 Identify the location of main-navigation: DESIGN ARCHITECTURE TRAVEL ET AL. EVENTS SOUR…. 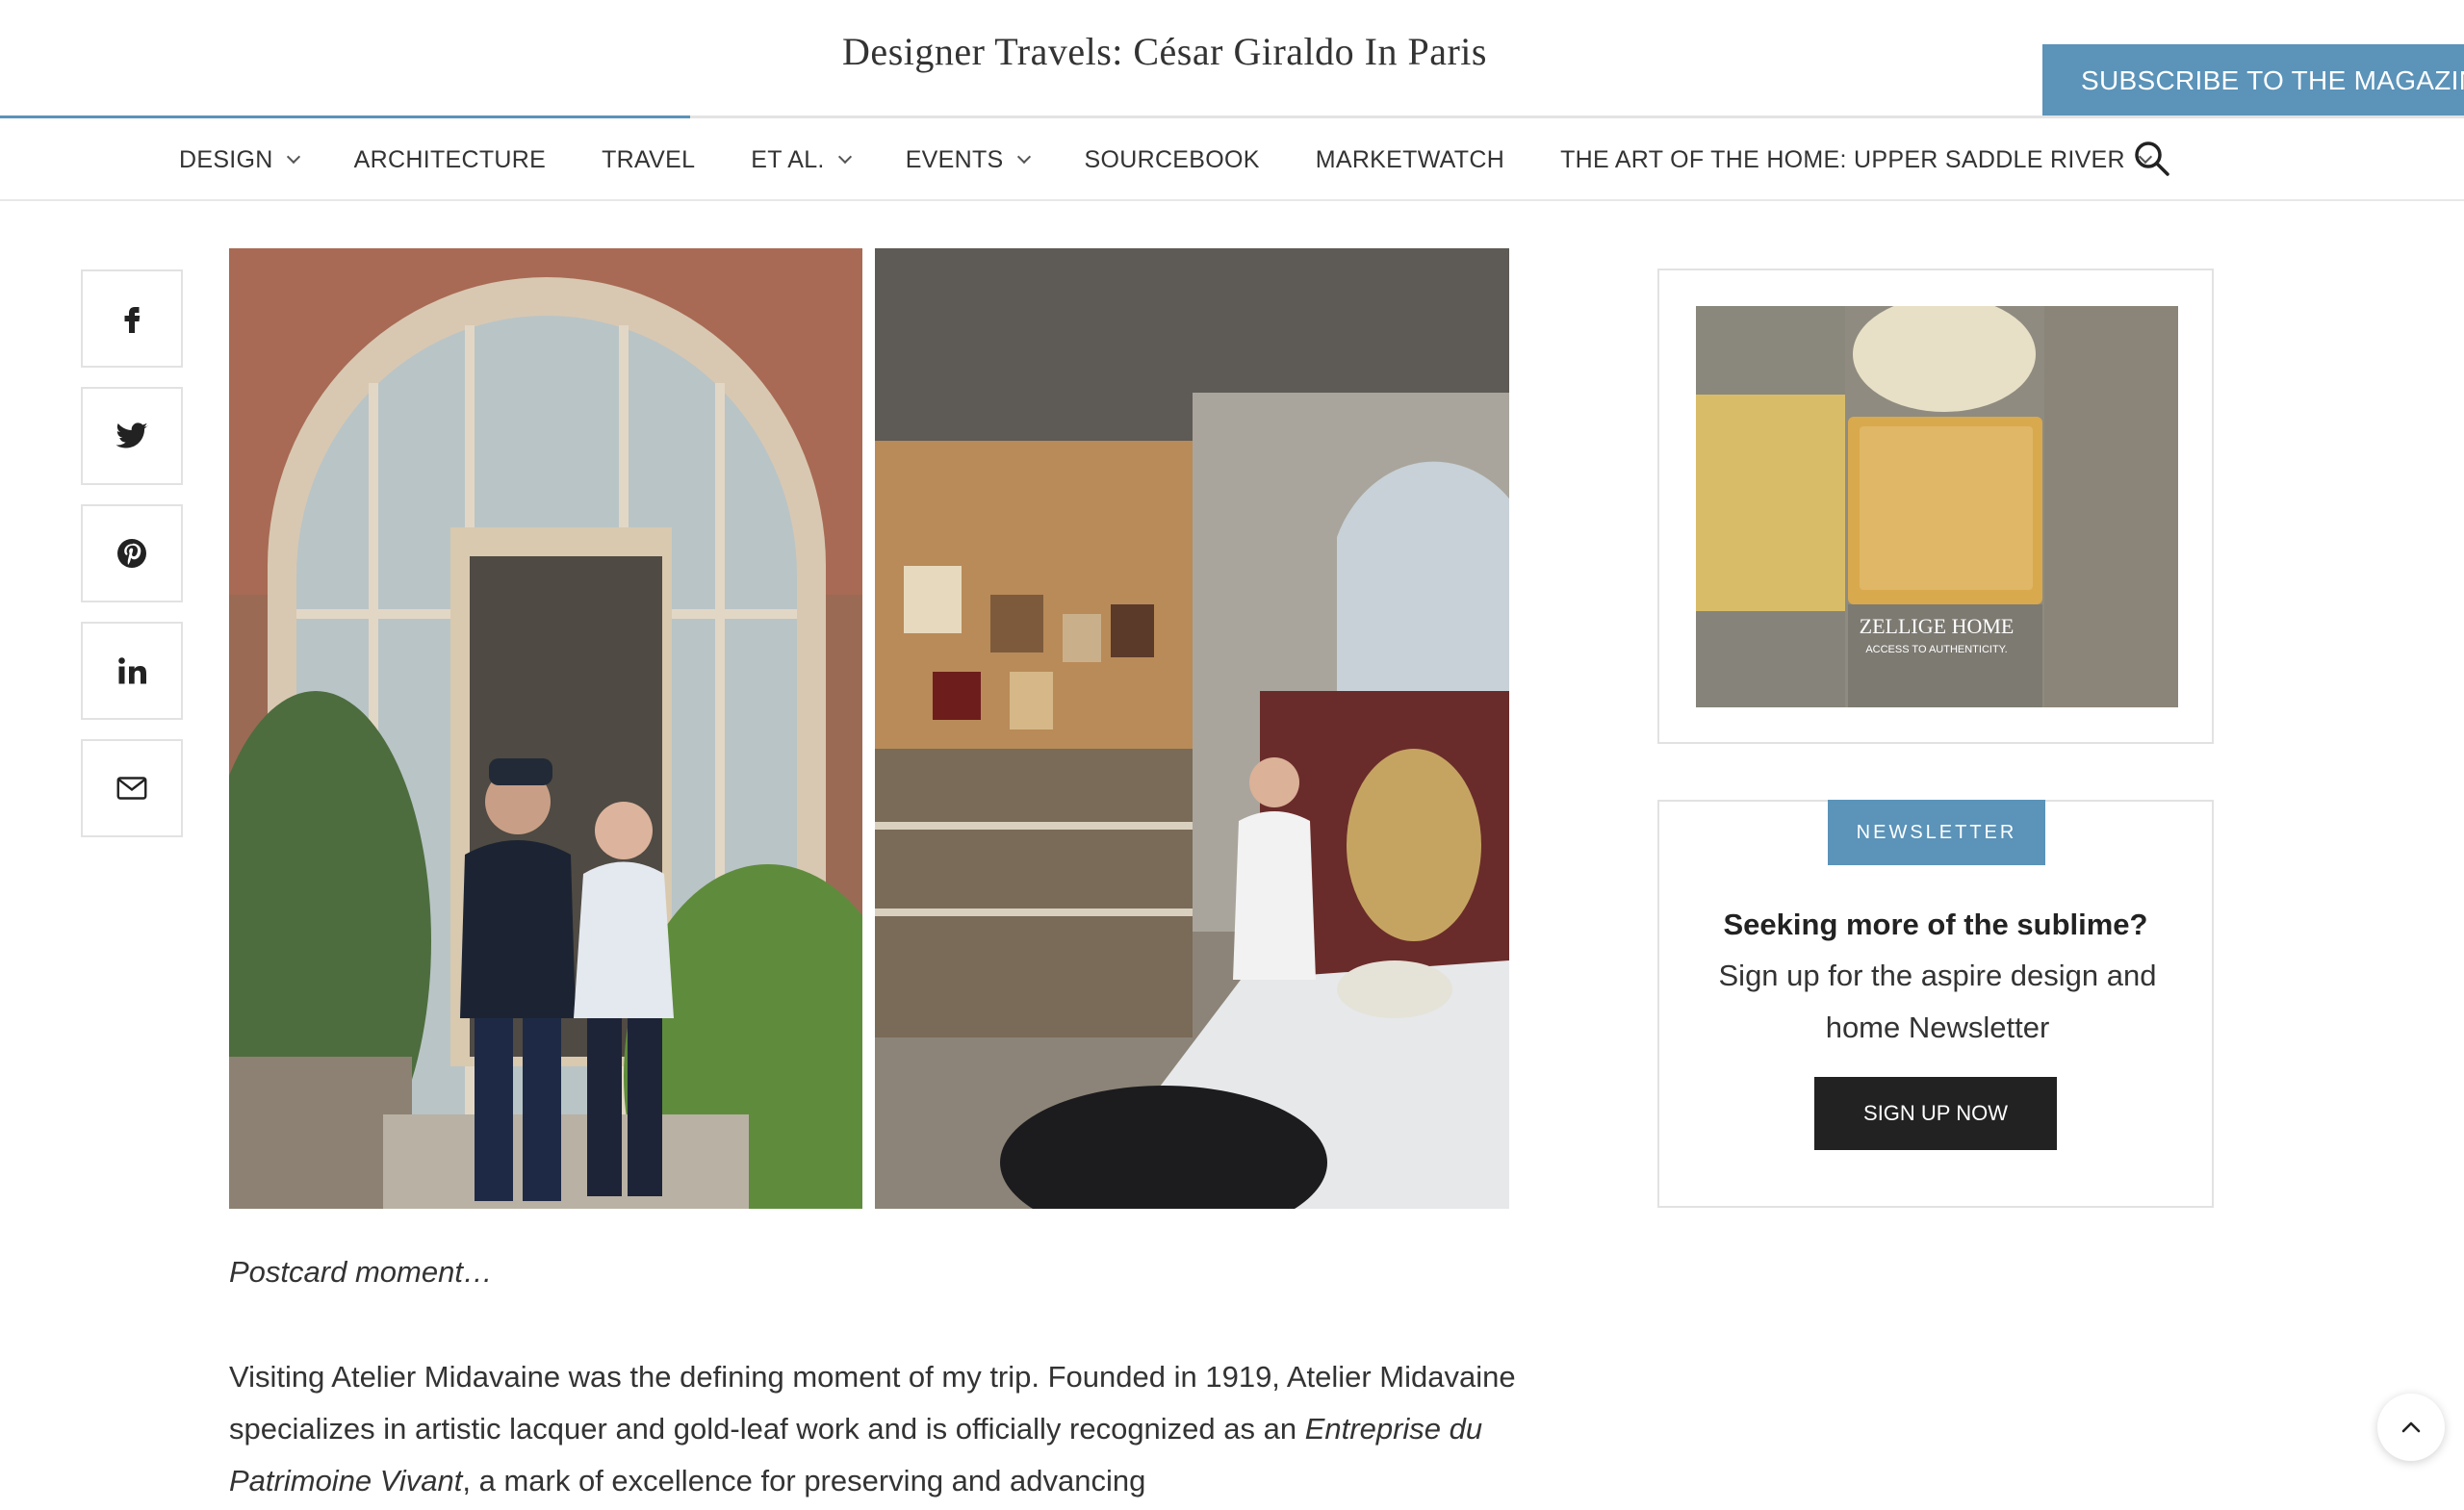
(1232, 159).